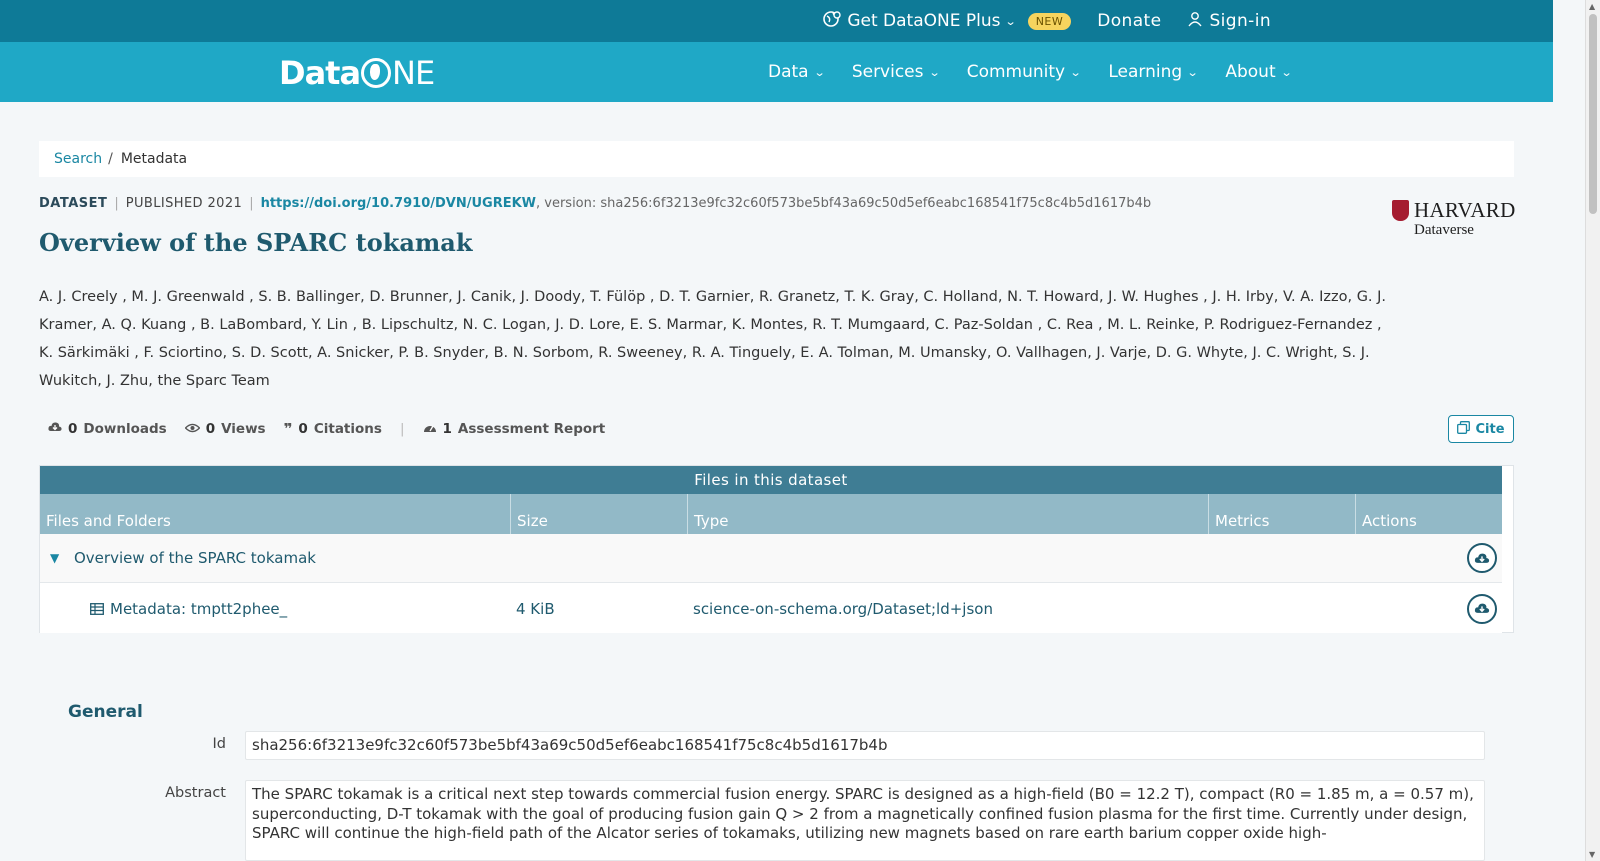 The width and height of the screenshot is (1600, 861). What do you see at coordinates (54, 558) in the screenshot?
I see `caret-down-icon: ▼` at bounding box center [54, 558].